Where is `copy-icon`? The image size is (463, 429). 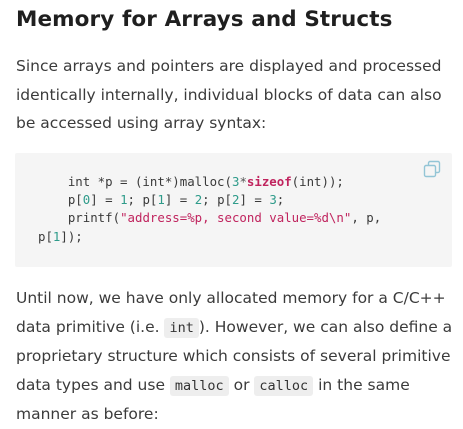 copy-icon is located at coordinates (432, 169).